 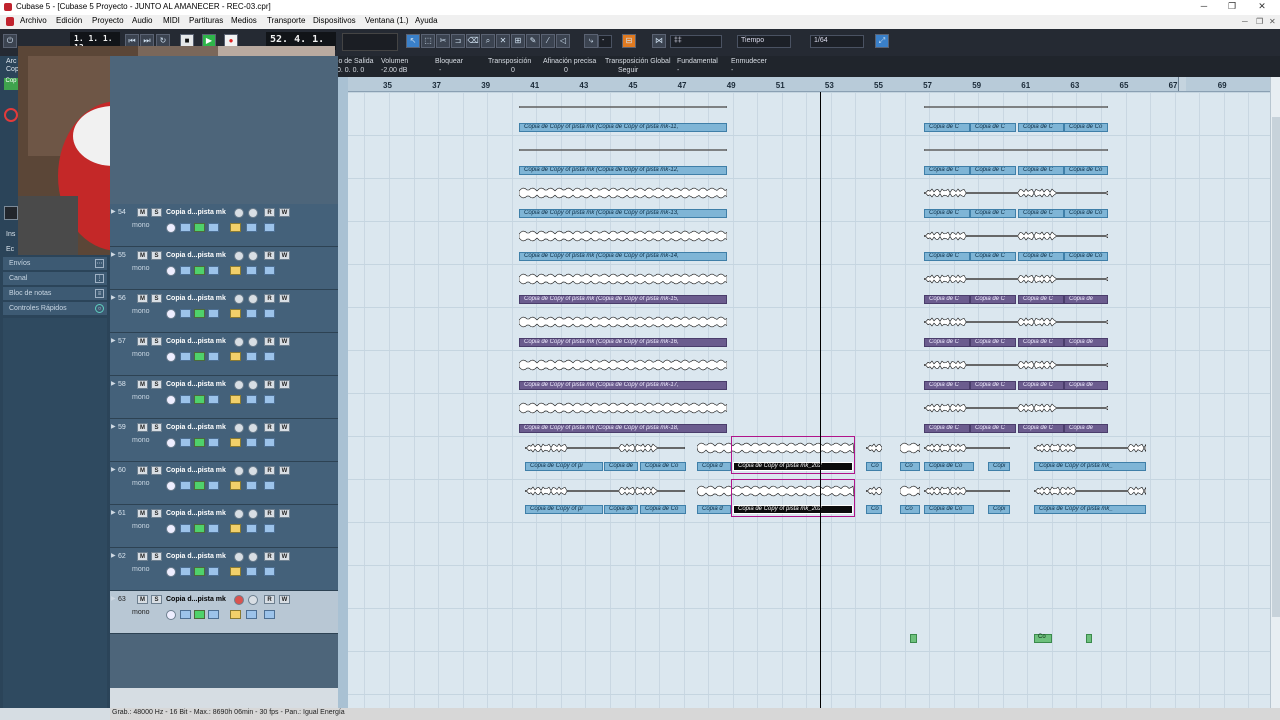 I want to click on pointer-icon: ↖, so click(x=413, y=41).